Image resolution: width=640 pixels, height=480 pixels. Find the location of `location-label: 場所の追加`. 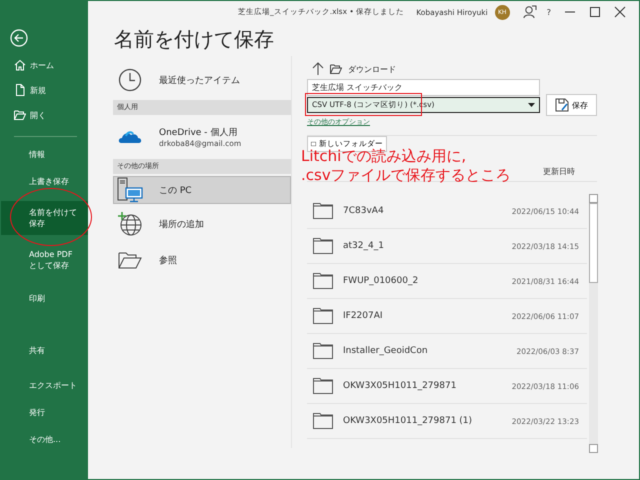

location-label: 場所の追加 is located at coordinates (181, 224).